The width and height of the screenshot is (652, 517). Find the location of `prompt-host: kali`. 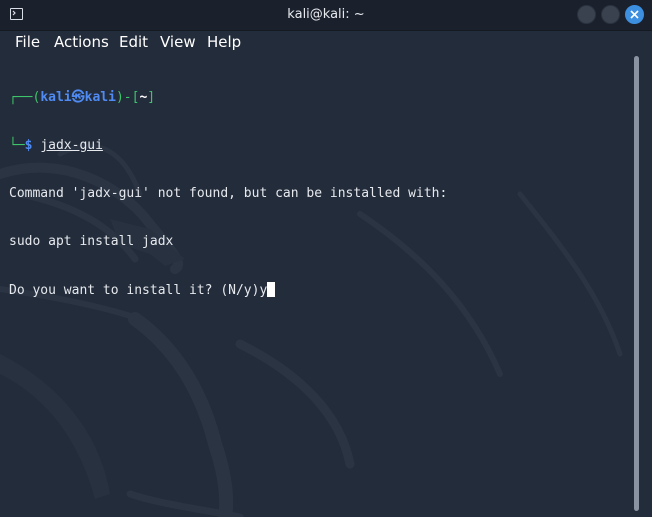

prompt-host: kali is located at coordinates (100, 97).